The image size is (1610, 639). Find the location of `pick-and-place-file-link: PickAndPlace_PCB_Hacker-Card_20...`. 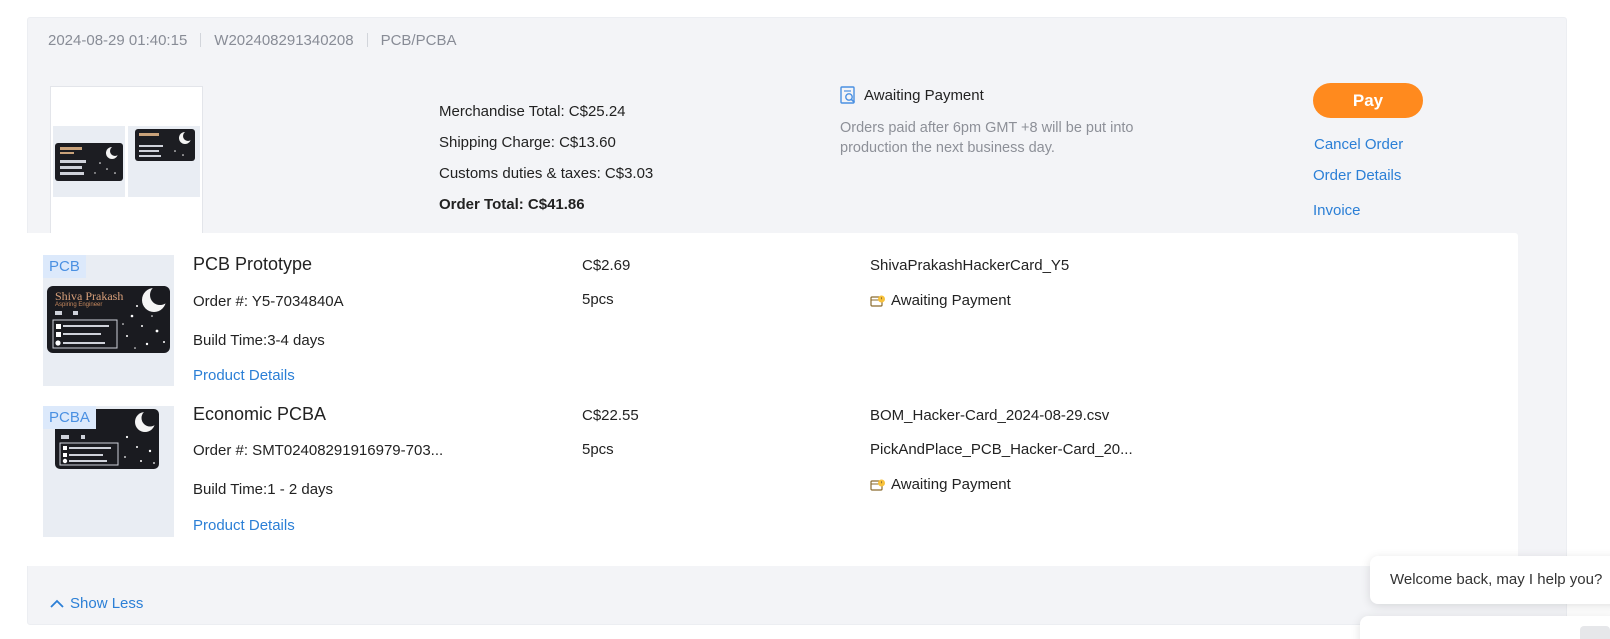

pick-and-place-file-link: PickAndPlace_PCB_Hacker-Card_20... is located at coordinates (1001, 449).